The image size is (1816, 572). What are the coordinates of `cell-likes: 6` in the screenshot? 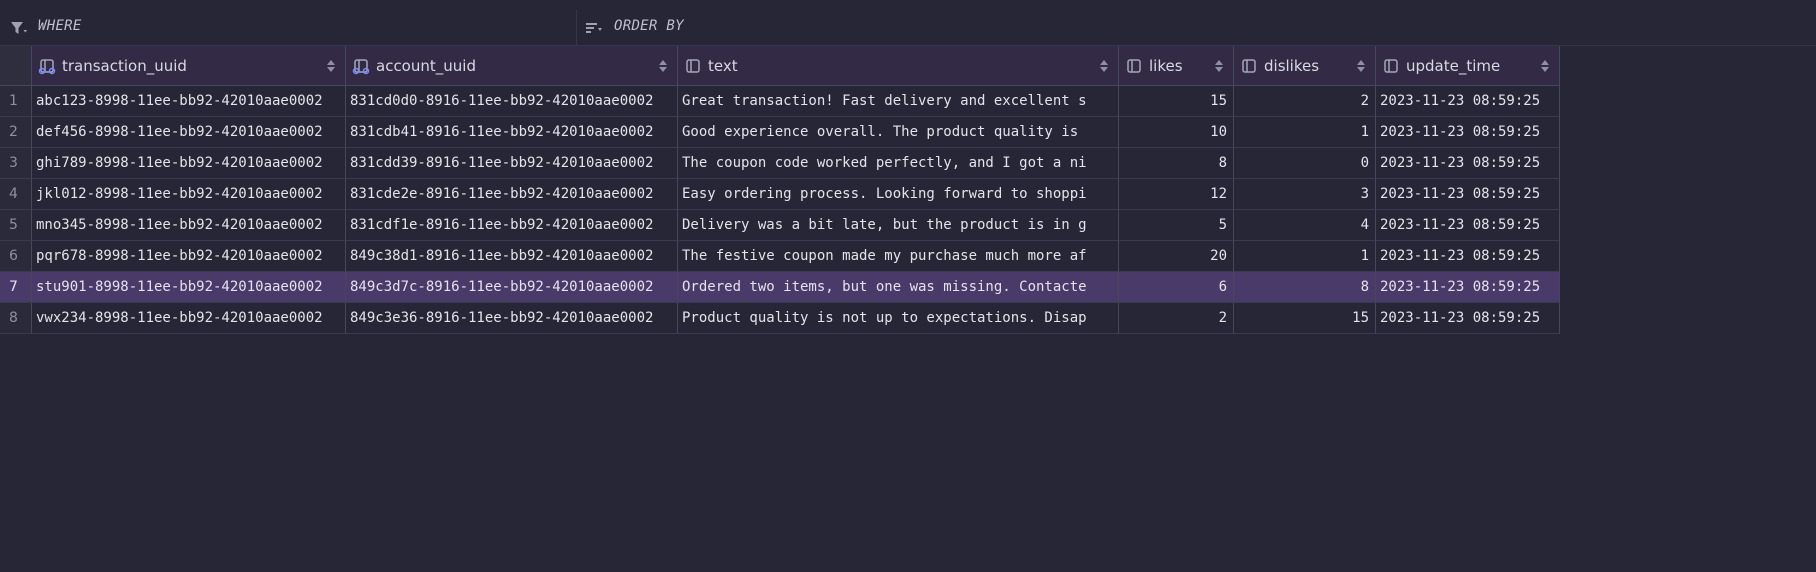 It's located at (1176, 287).